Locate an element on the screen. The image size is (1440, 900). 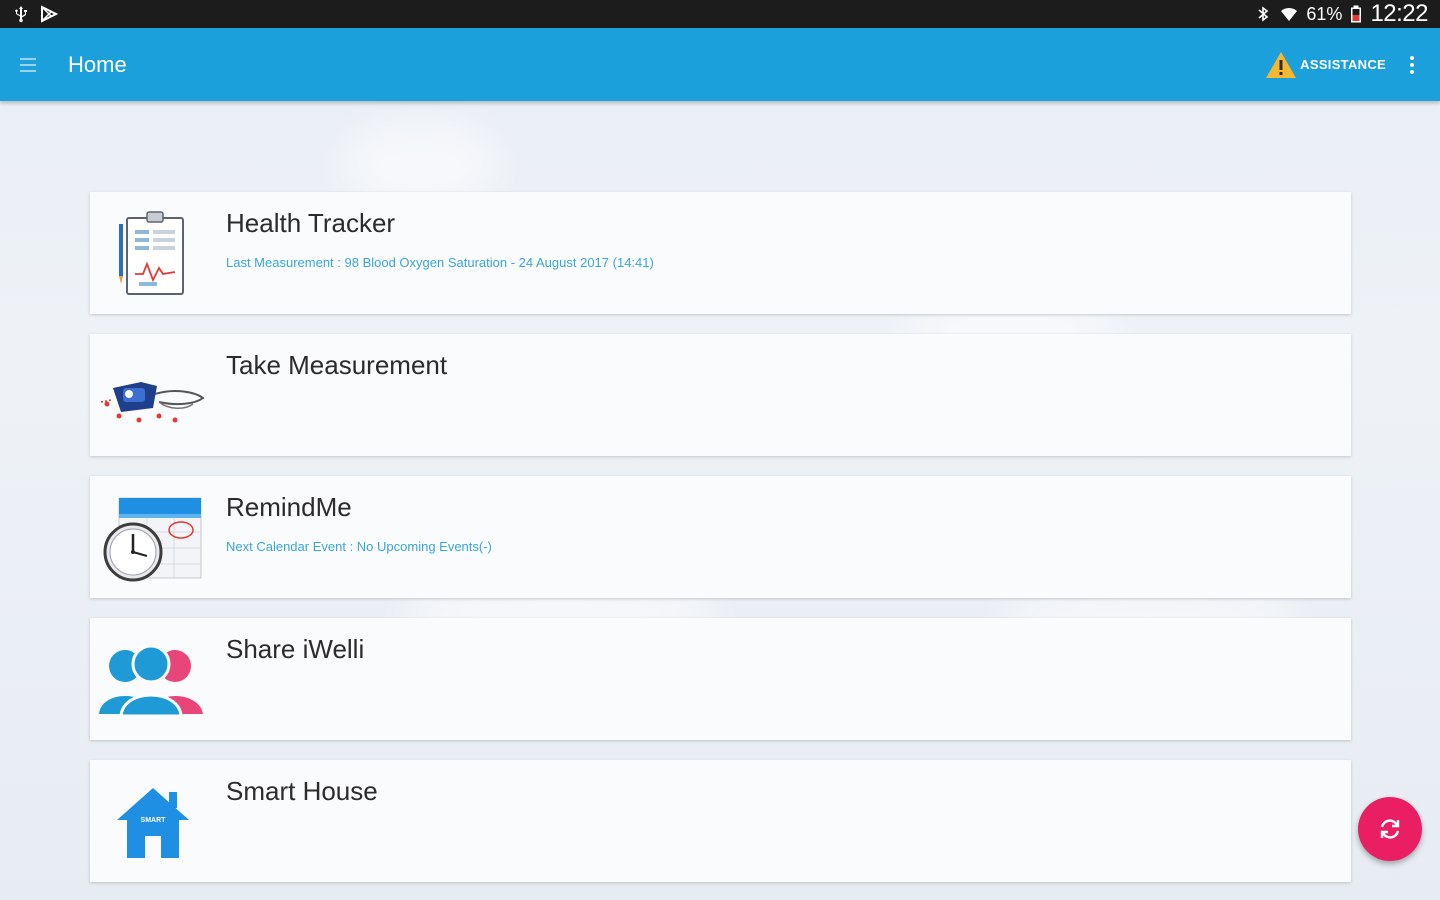
play-store-icon is located at coordinates (49, 14).